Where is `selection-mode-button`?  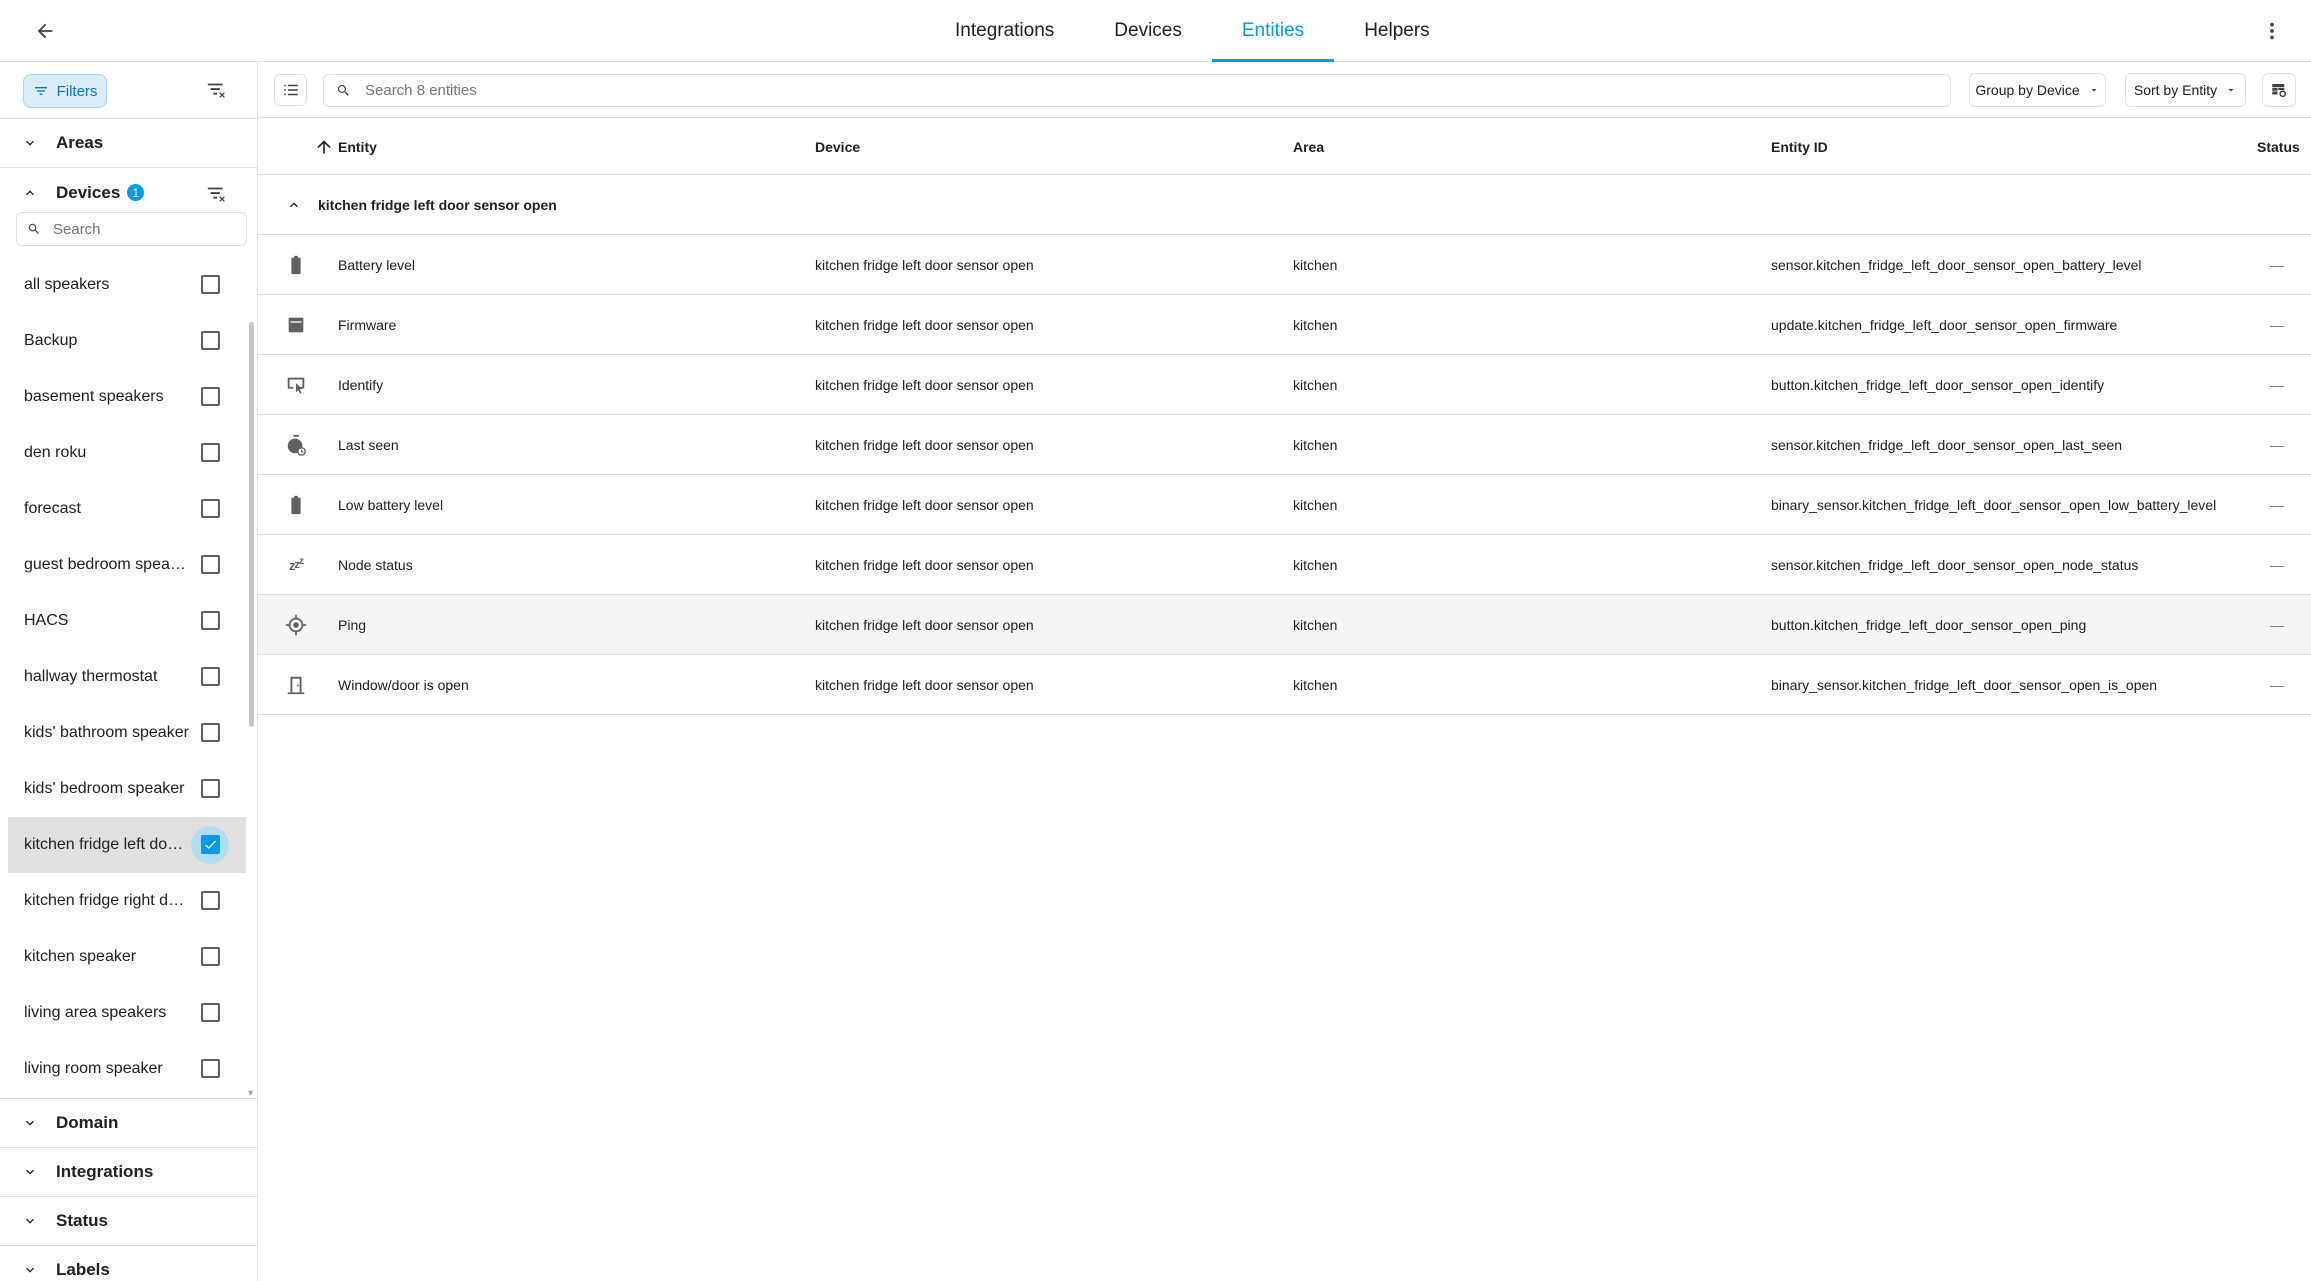
selection-mode-button is located at coordinates (290, 90).